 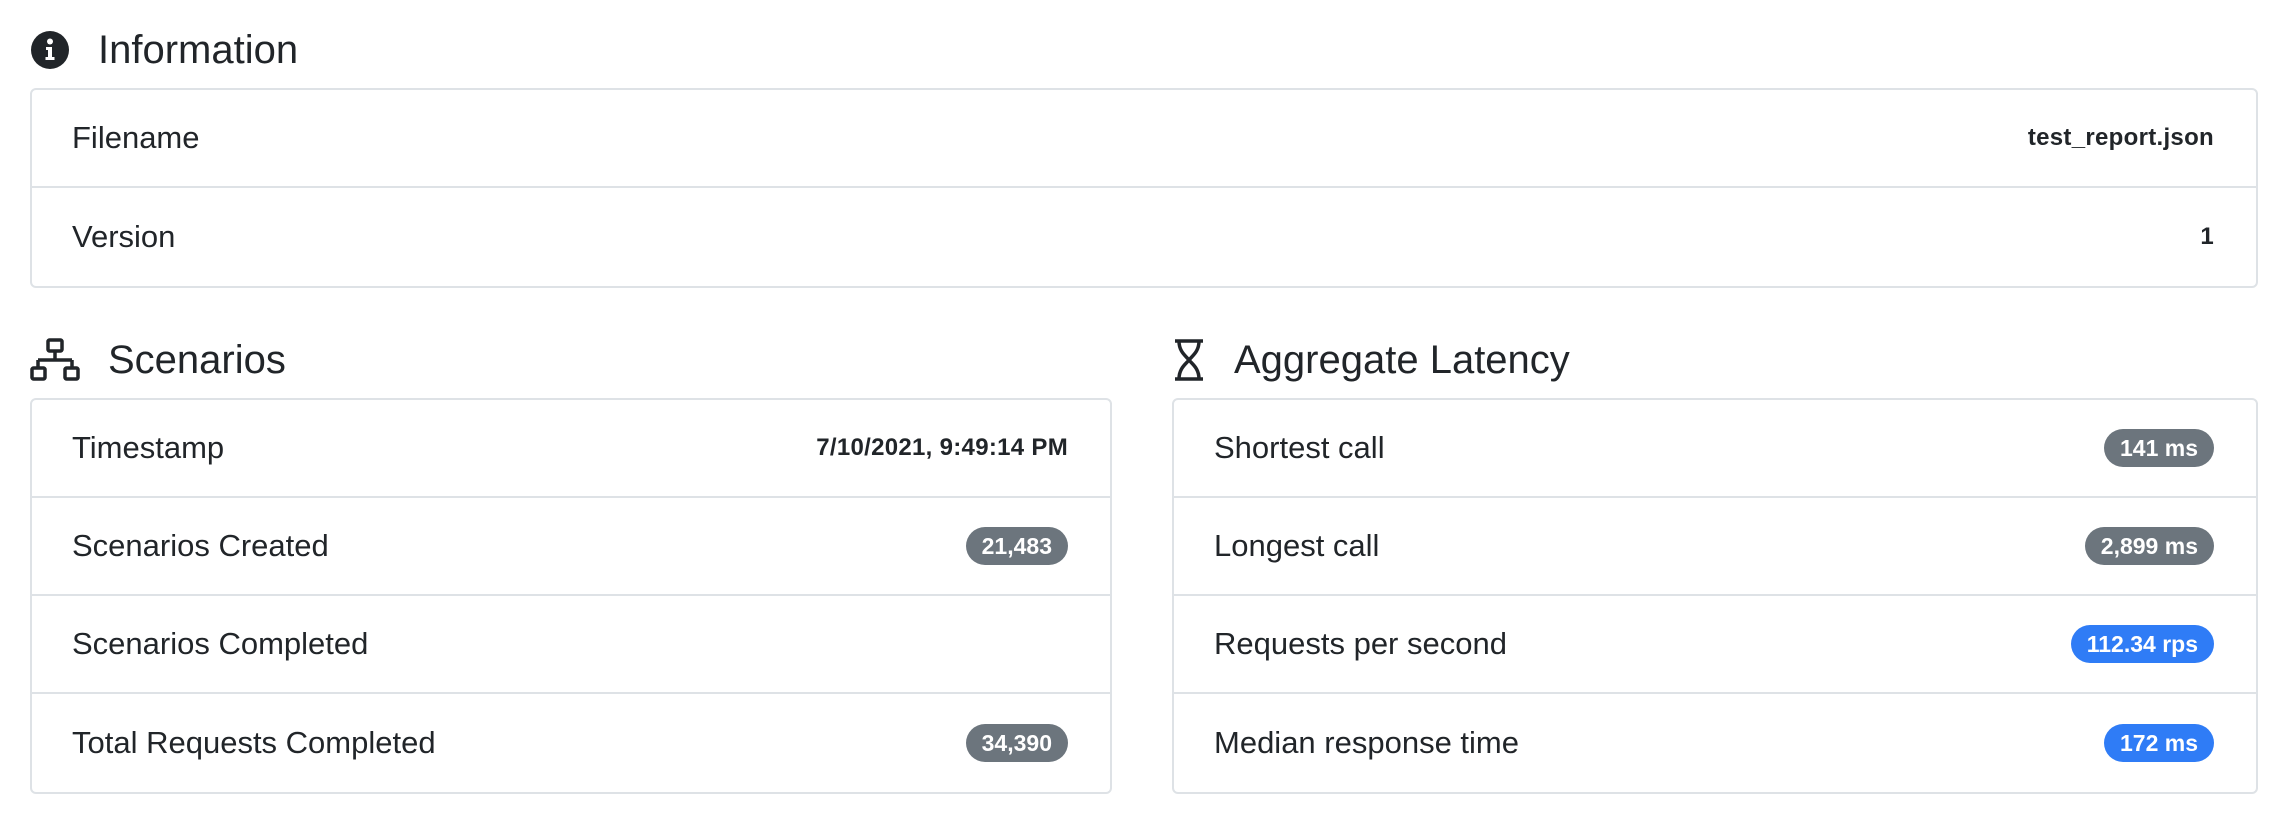 I want to click on scenarios-row-total-requests: Total Requests Completed 34,390, so click(x=571, y=743).